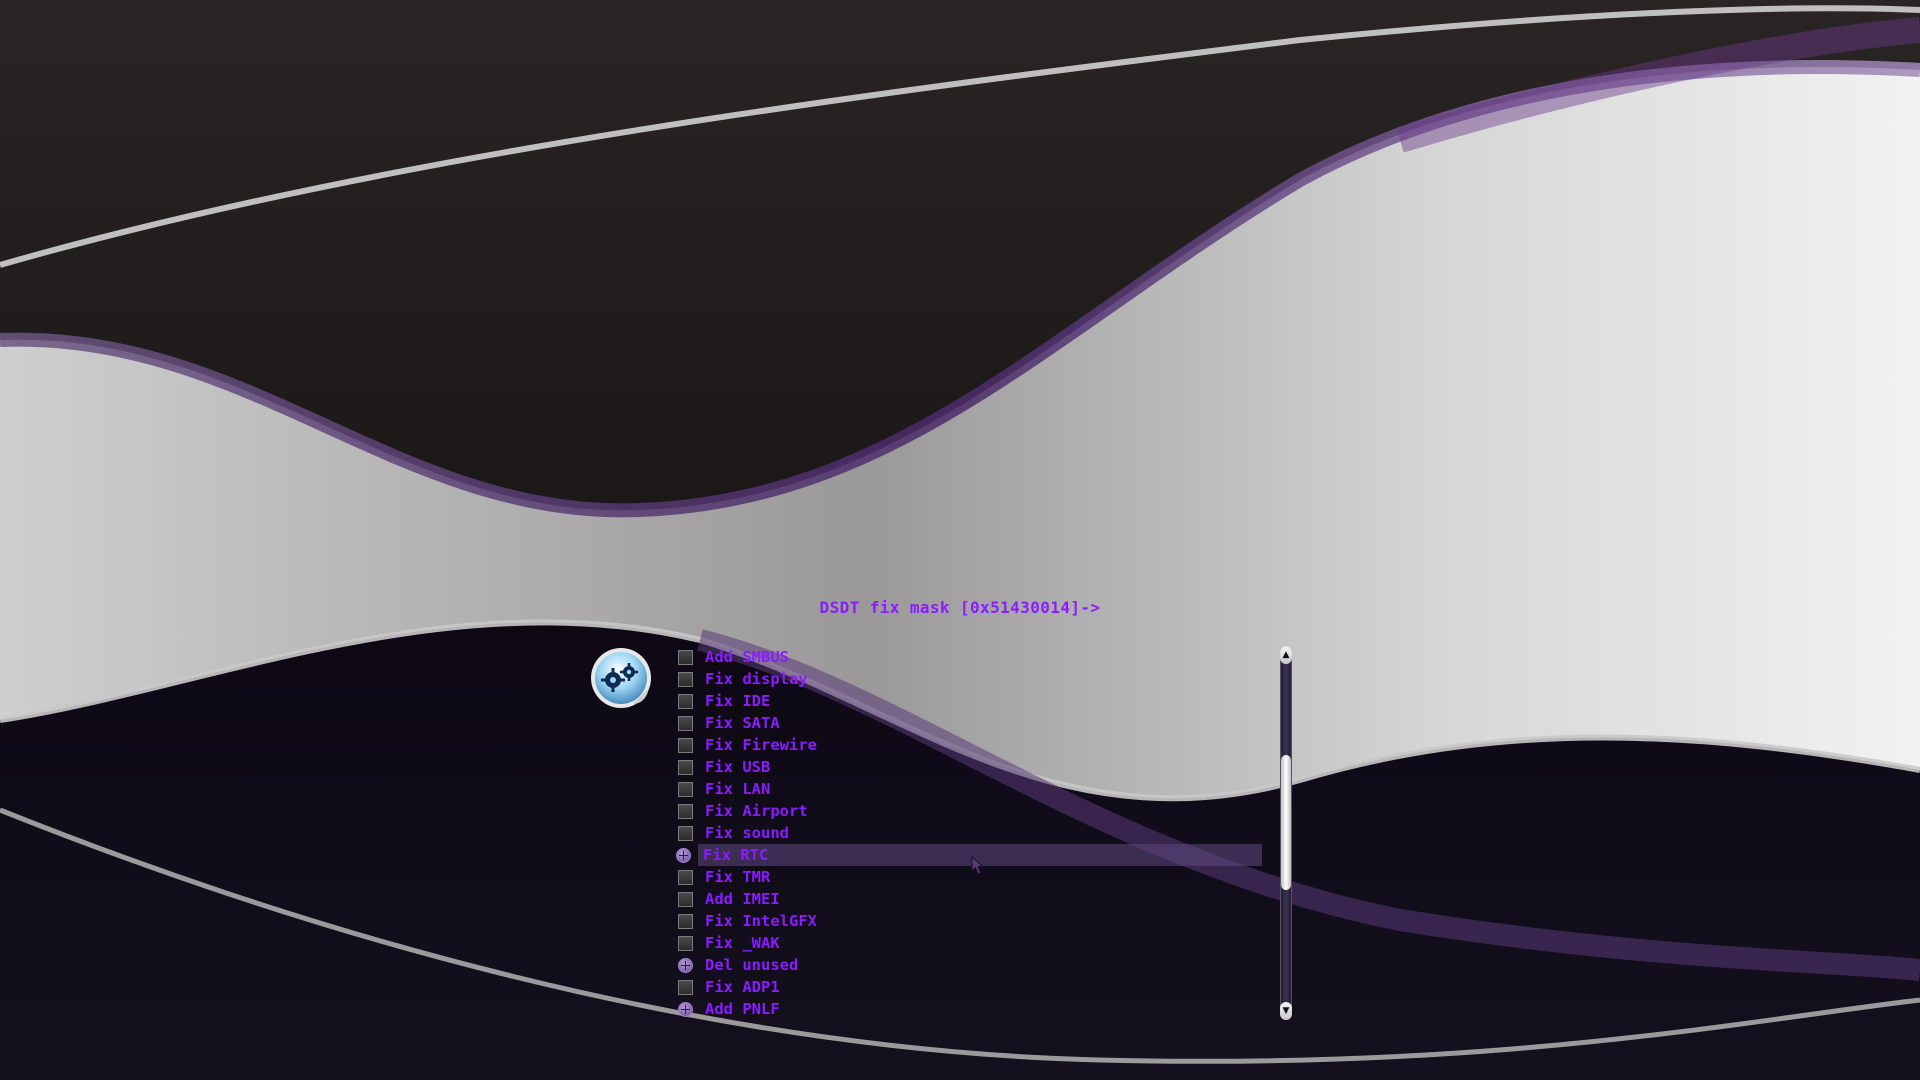  What do you see at coordinates (969, 899) in the screenshot?
I see `option-add-imei: Add IMEI` at bounding box center [969, 899].